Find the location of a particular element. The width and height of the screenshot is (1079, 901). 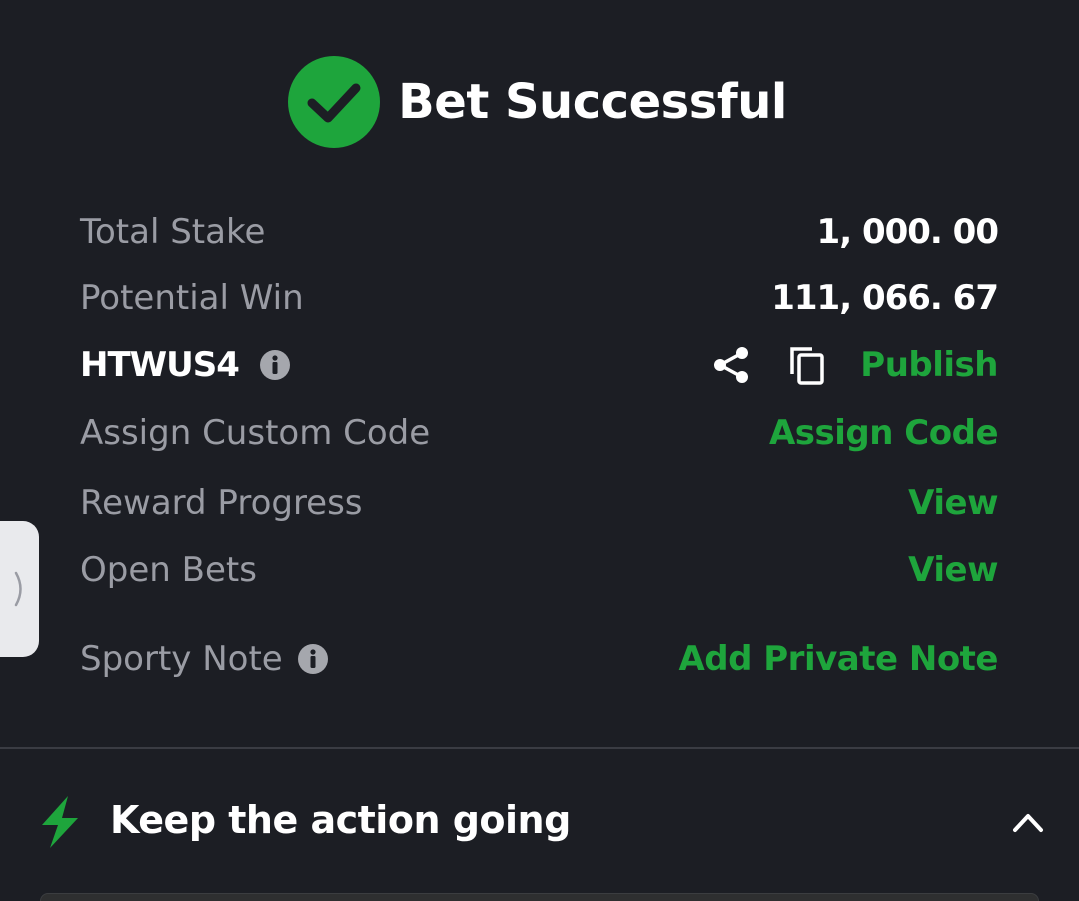

add-private-note-button: Add Private Note is located at coordinates (838, 659).